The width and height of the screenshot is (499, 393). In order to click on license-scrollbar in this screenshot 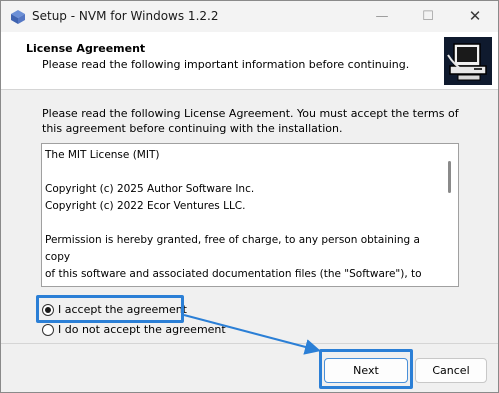, I will do `click(449, 215)`.